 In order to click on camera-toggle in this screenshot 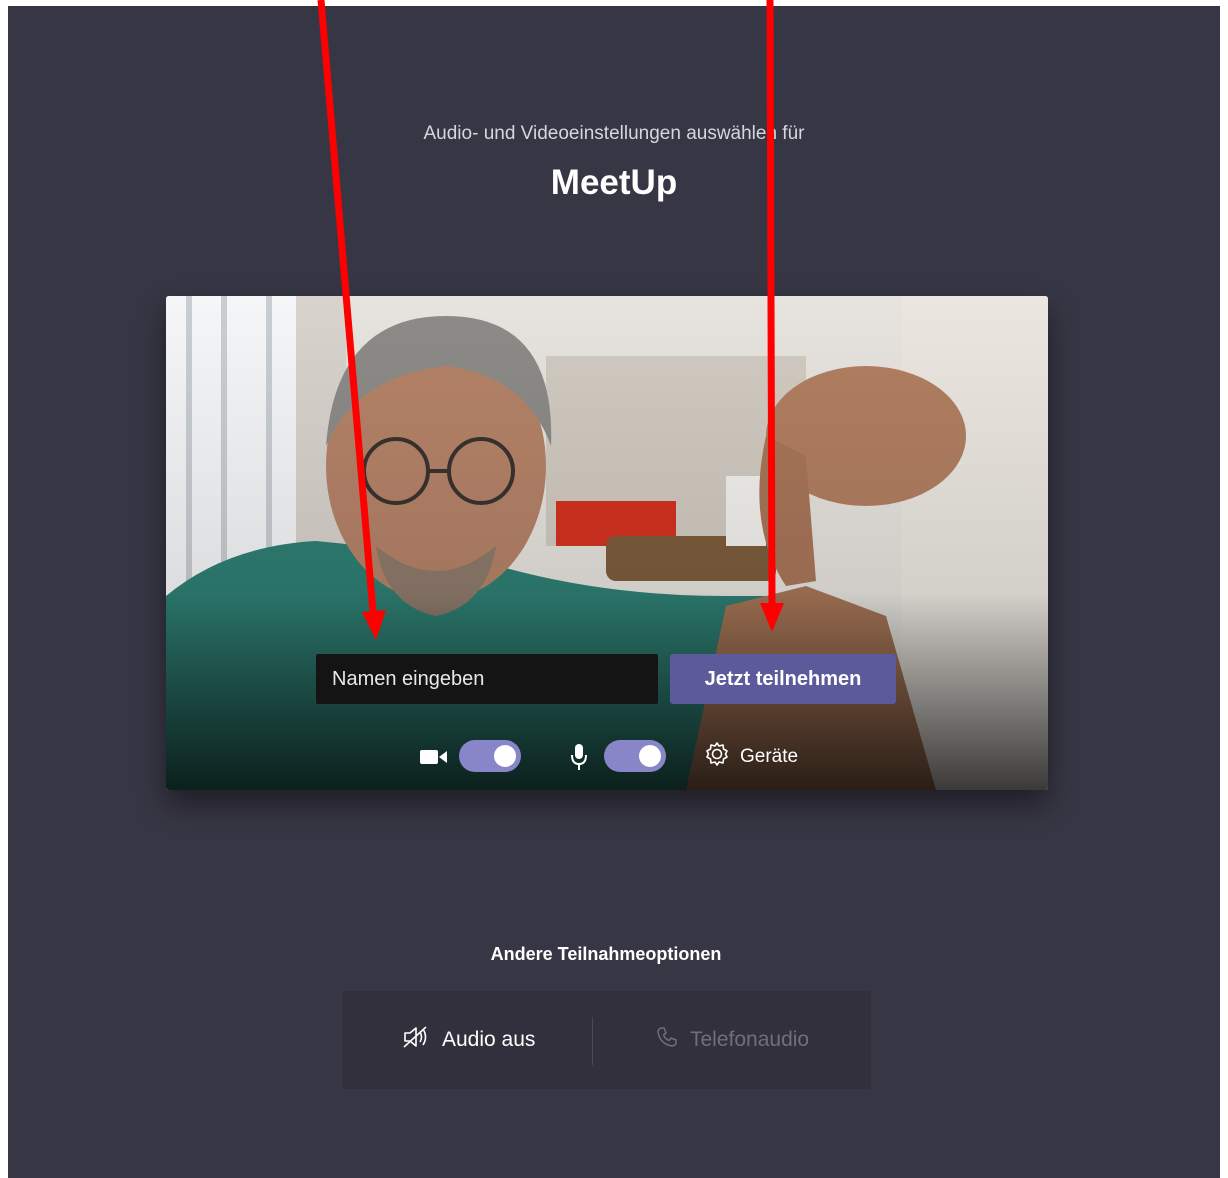, I will do `click(490, 756)`.